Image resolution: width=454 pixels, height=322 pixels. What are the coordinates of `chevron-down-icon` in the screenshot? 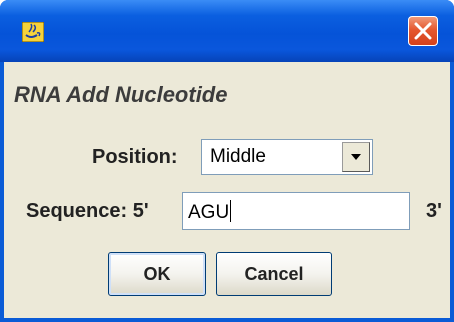 It's located at (356, 157).